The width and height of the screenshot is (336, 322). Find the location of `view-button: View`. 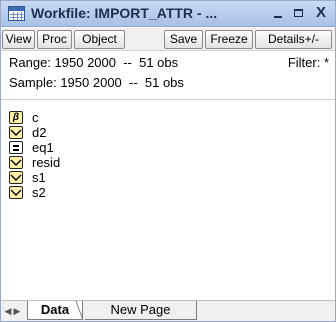

view-button: View is located at coordinates (18, 39).